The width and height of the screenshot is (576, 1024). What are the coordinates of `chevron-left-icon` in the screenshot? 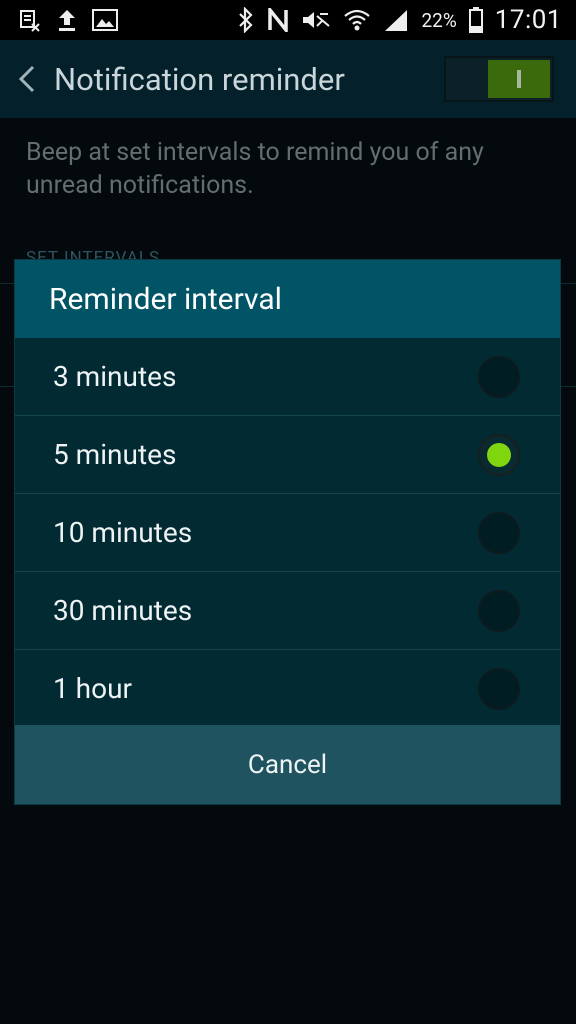 It's located at (26, 79).